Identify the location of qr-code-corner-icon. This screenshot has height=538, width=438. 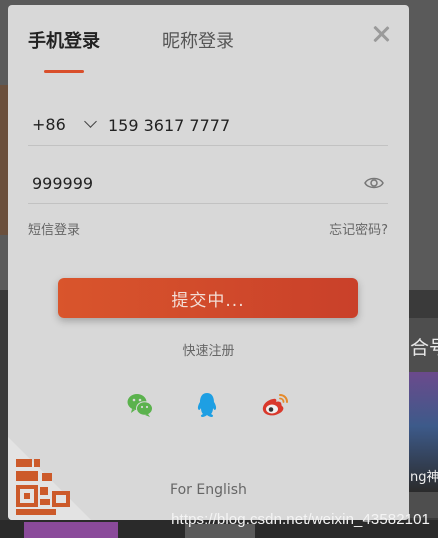
(49, 478).